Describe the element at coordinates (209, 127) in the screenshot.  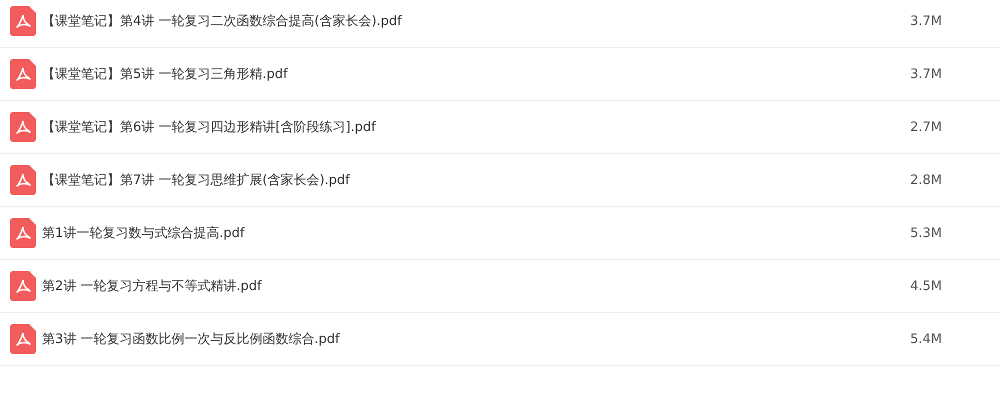
I see `file-name: 【课堂笔记】第6讲 一轮复习四边形精讲[含阶段练习].pdf` at that location.